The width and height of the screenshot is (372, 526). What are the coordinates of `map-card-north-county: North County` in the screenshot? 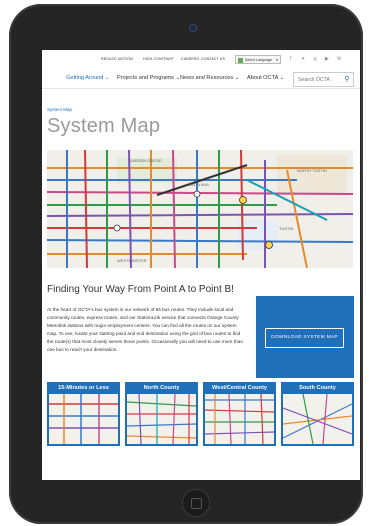 It's located at (161, 414).